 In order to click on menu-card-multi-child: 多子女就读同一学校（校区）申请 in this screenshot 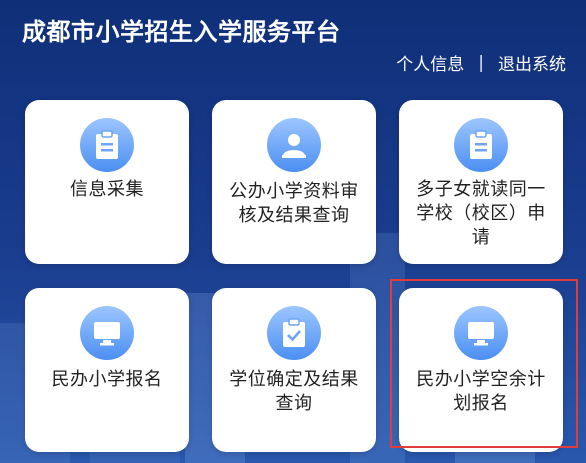, I will do `click(481, 182)`.